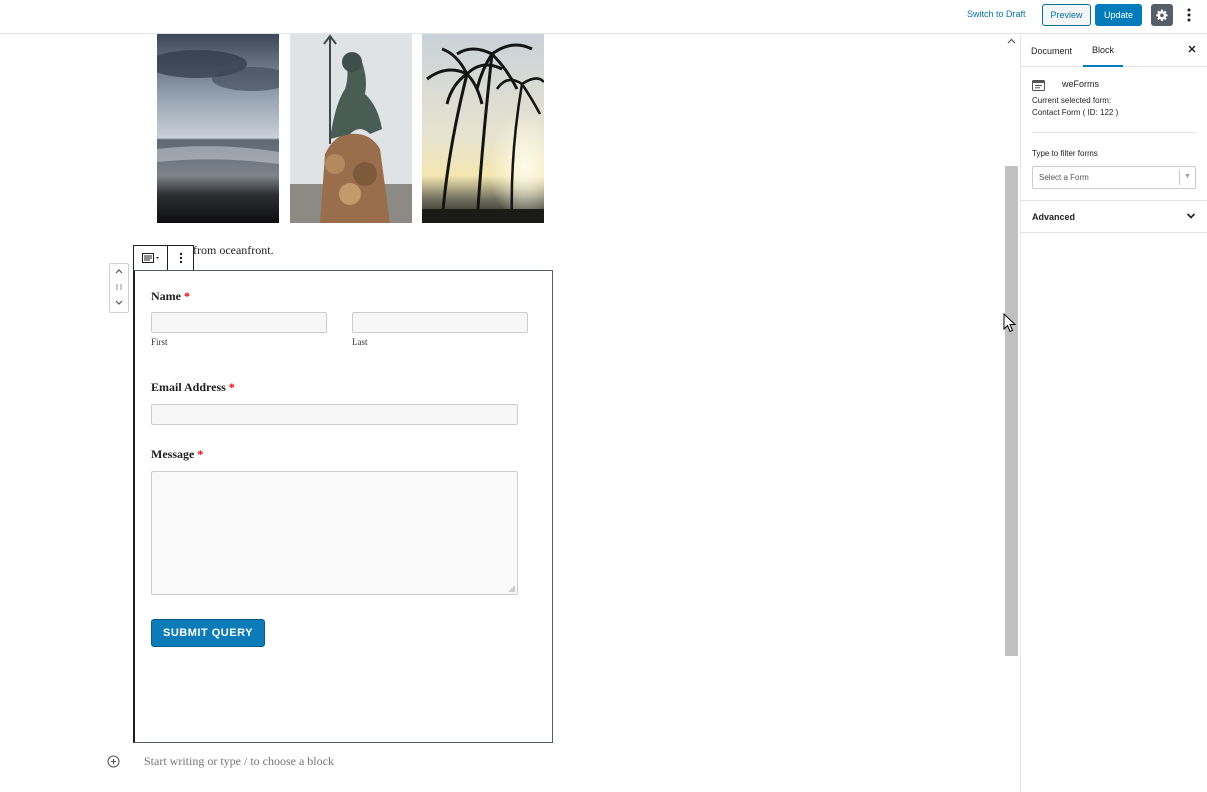 The width and height of the screenshot is (1207, 792). I want to click on move-up-button, so click(119, 271).